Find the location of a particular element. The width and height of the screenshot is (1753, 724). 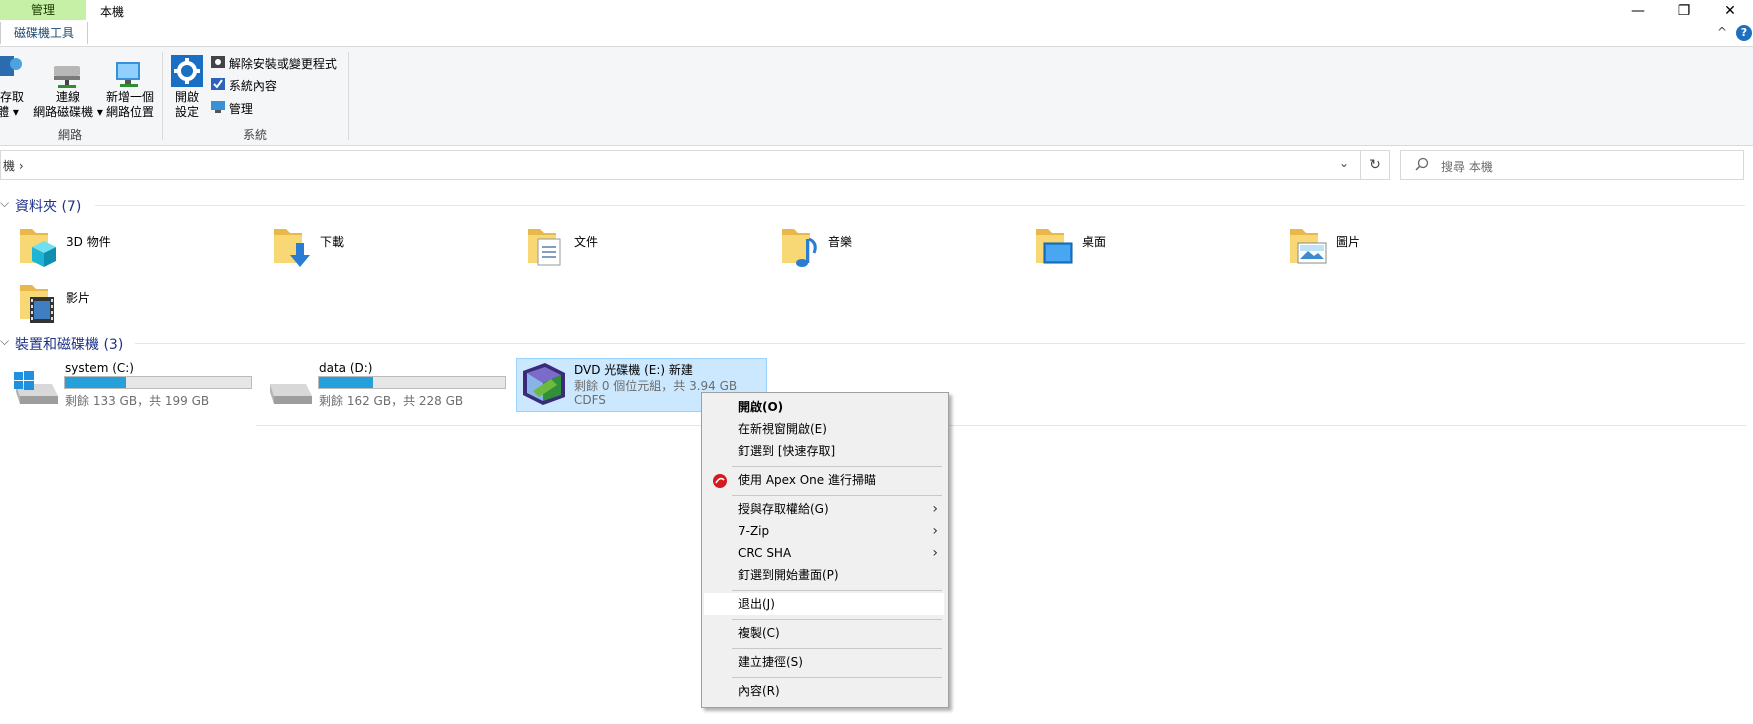

map-drive-label-1: 連線 is located at coordinates (67, 97).